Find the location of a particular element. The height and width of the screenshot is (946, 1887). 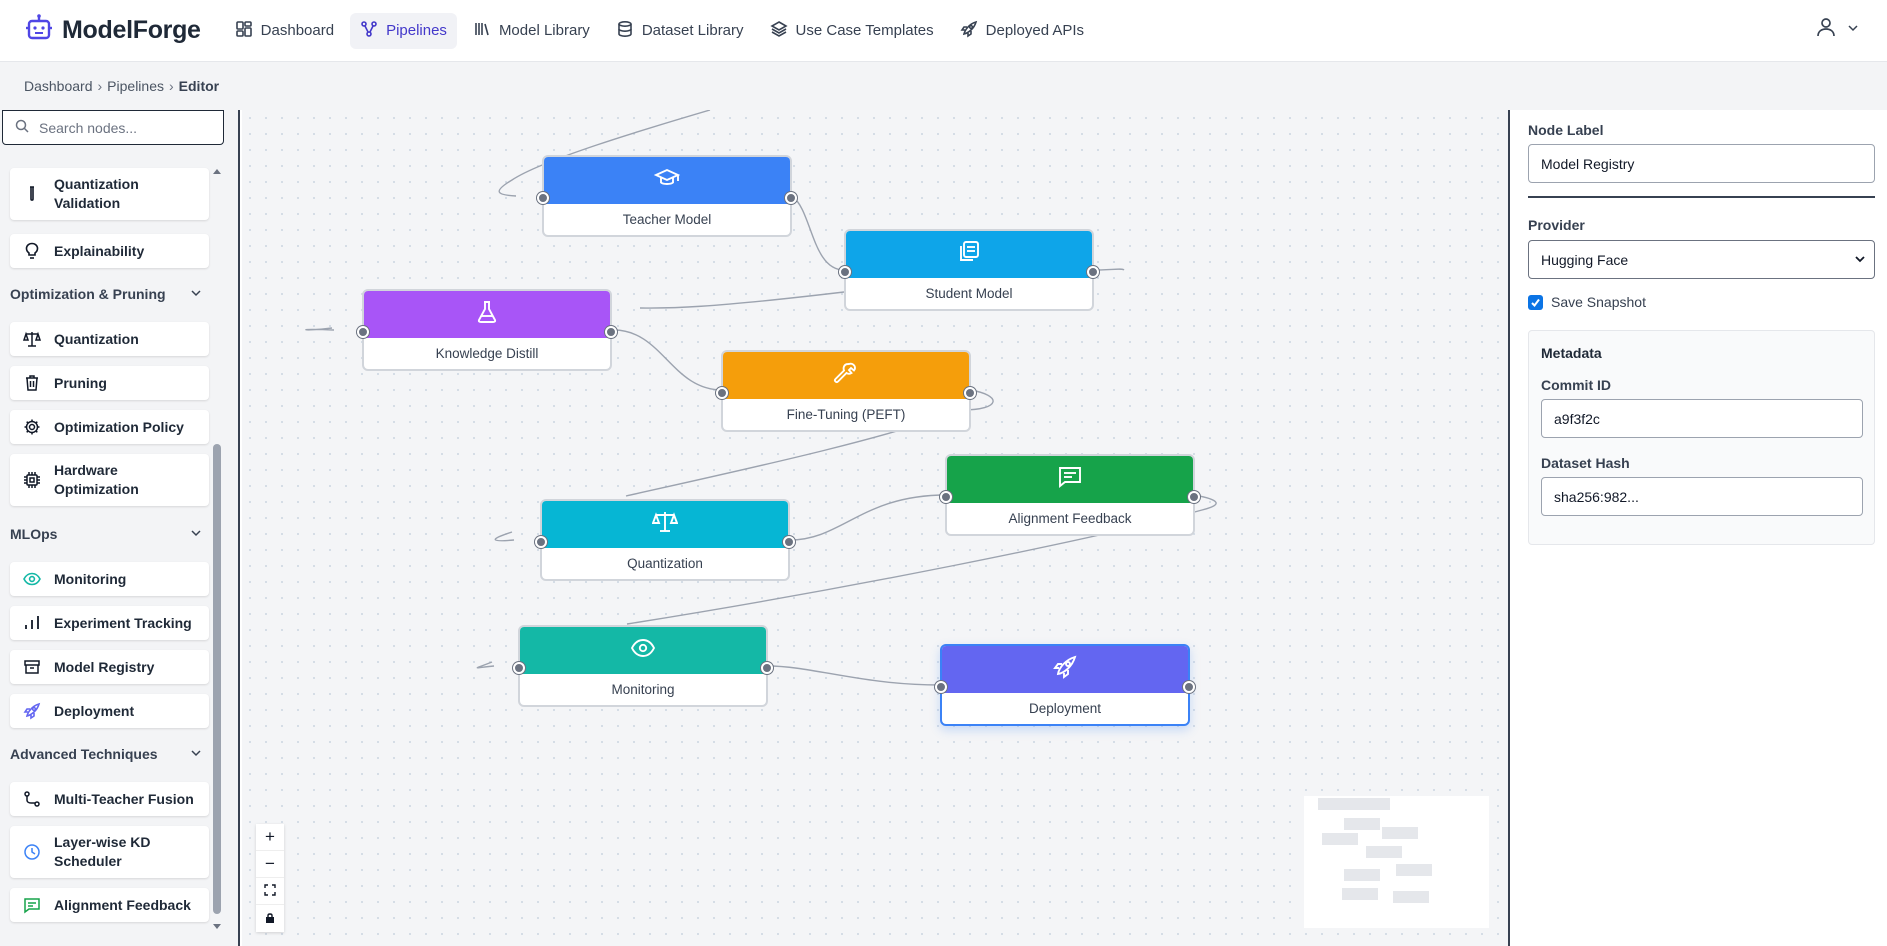

node-alignment-feedback: Alignment Feedback is located at coordinates (1070, 495).